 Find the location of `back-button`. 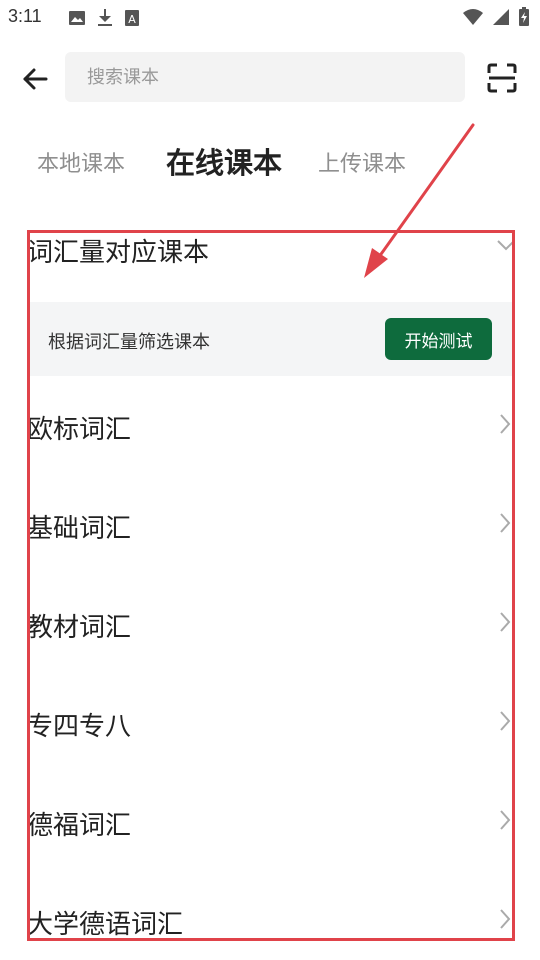

back-button is located at coordinates (35, 79).